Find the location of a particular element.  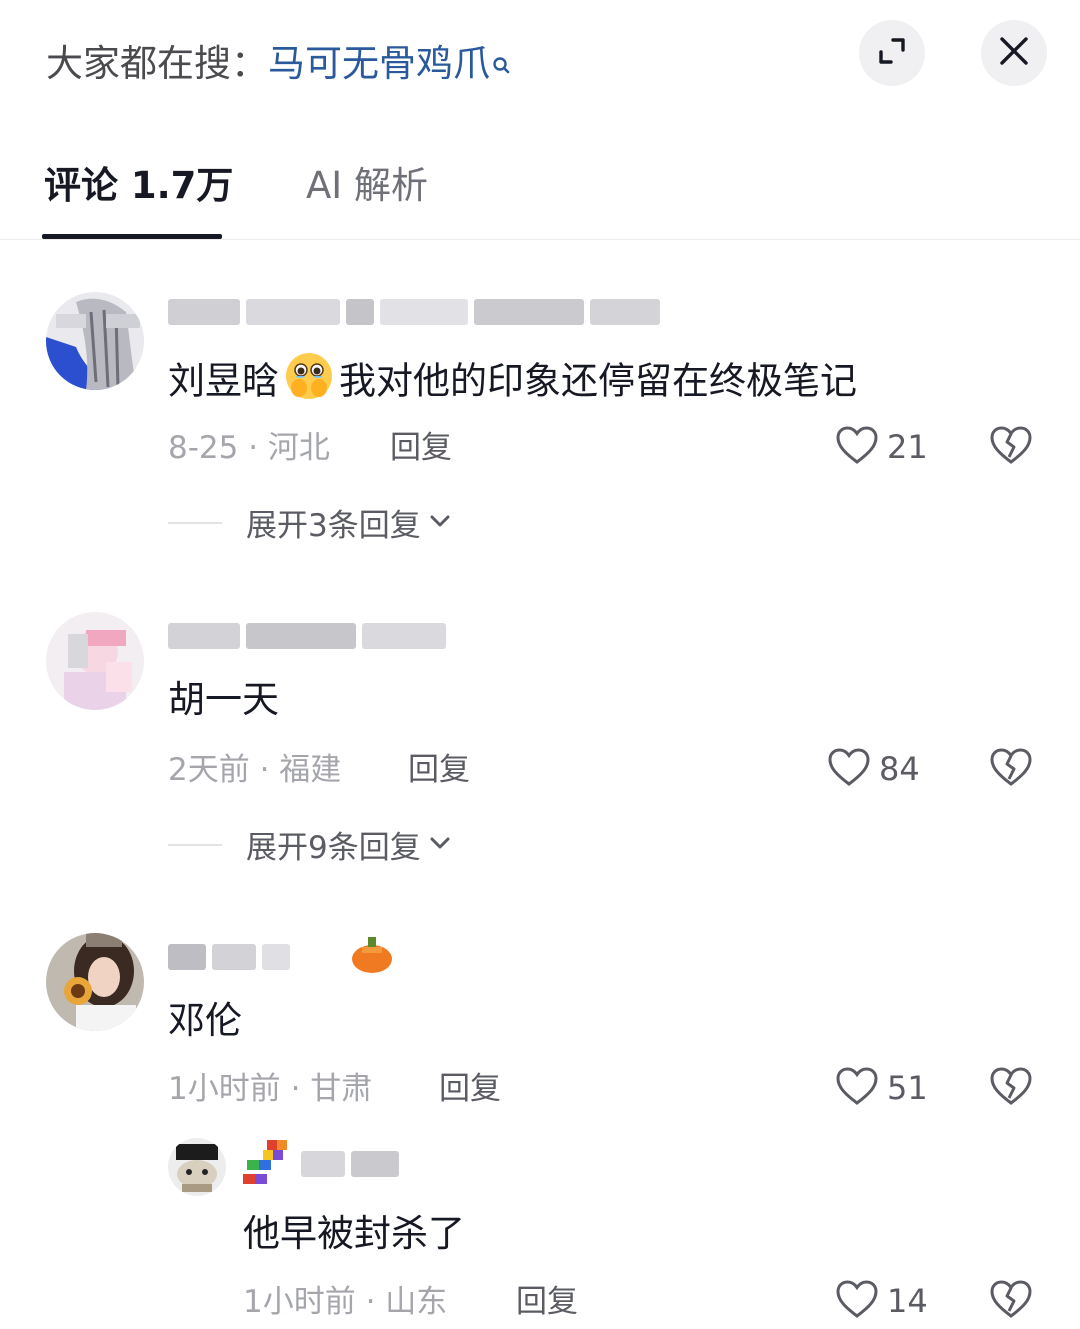

comment-meta: 2天前 · 福建 is located at coordinates (255, 770).